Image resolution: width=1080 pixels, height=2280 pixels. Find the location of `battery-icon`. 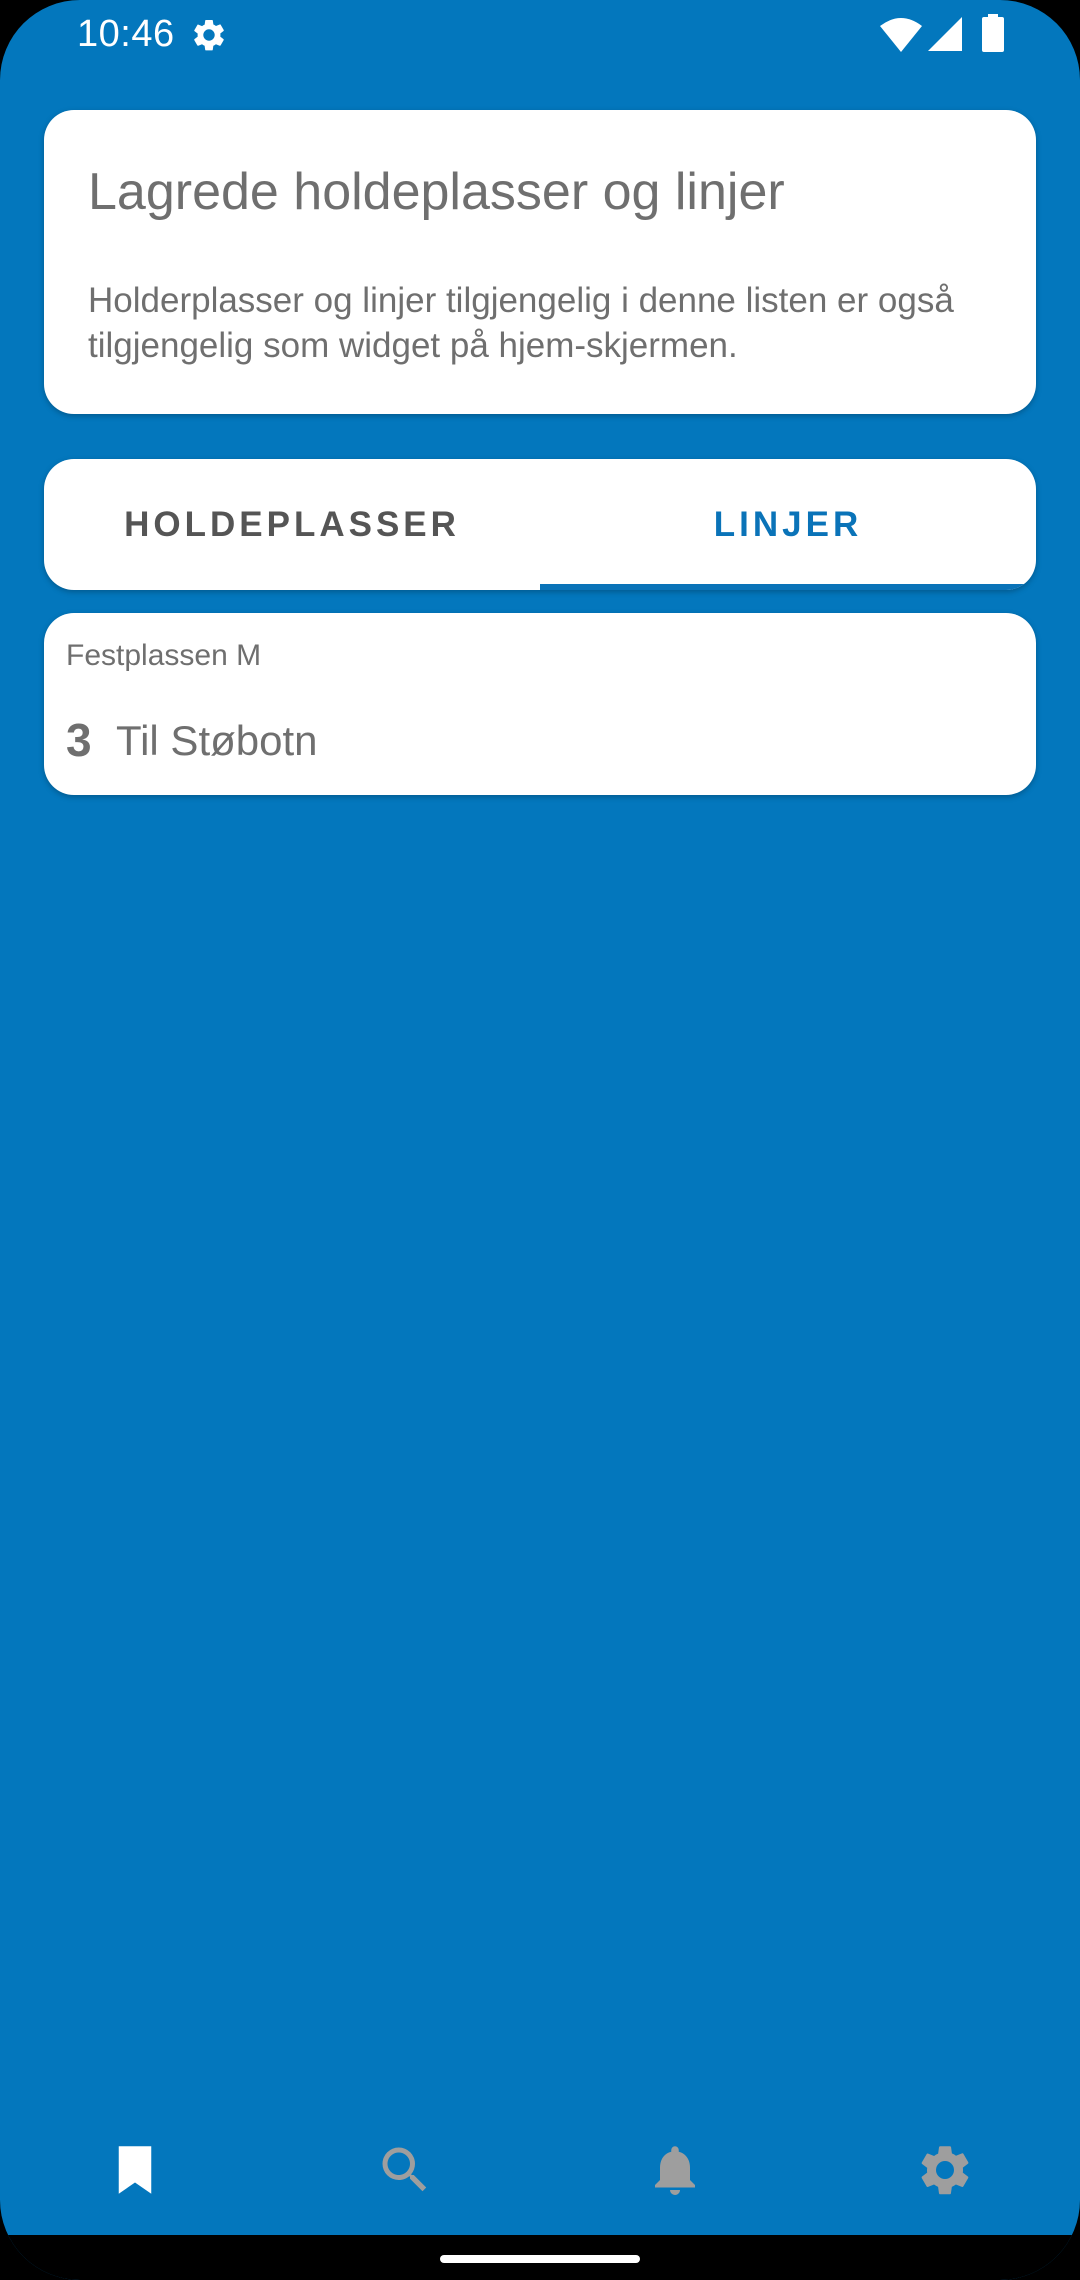

battery-icon is located at coordinates (993, 33).